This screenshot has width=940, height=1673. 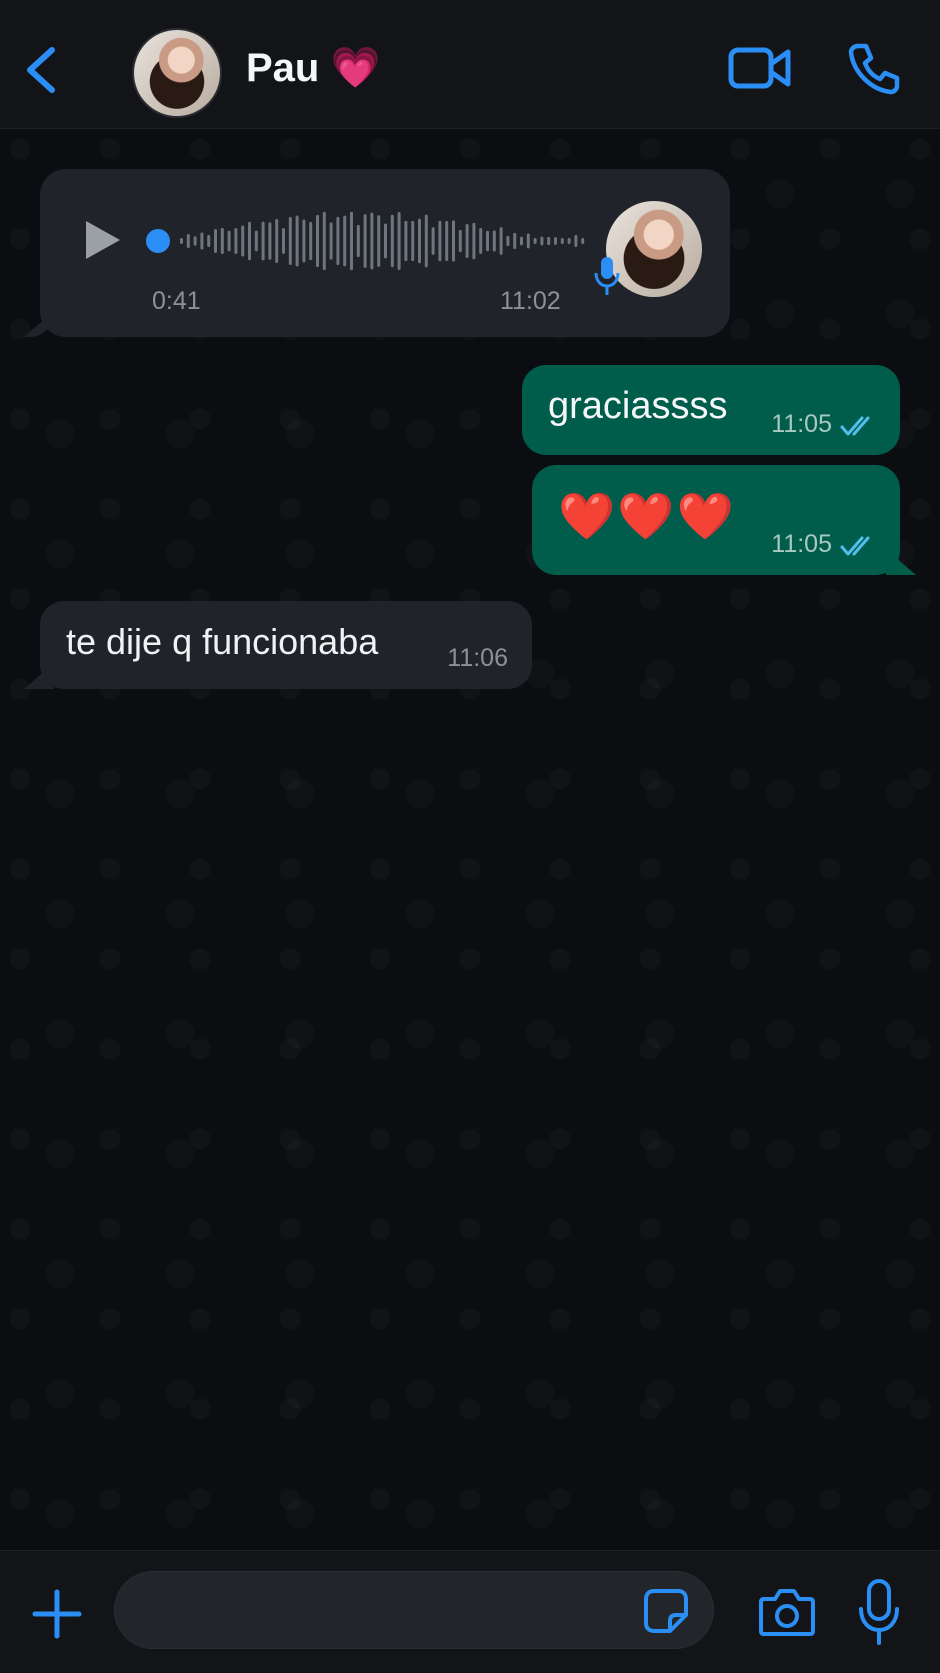 What do you see at coordinates (222, 641) in the screenshot?
I see `message-text: te dije q funcionaba` at bounding box center [222, 641].